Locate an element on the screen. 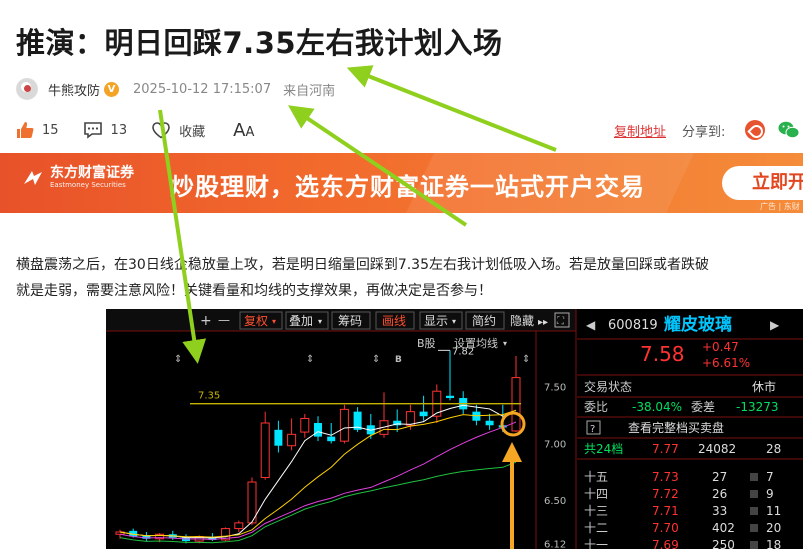 This screenshot has height=549, width=803. like-button: 15 is located at coordinates (37, 130).